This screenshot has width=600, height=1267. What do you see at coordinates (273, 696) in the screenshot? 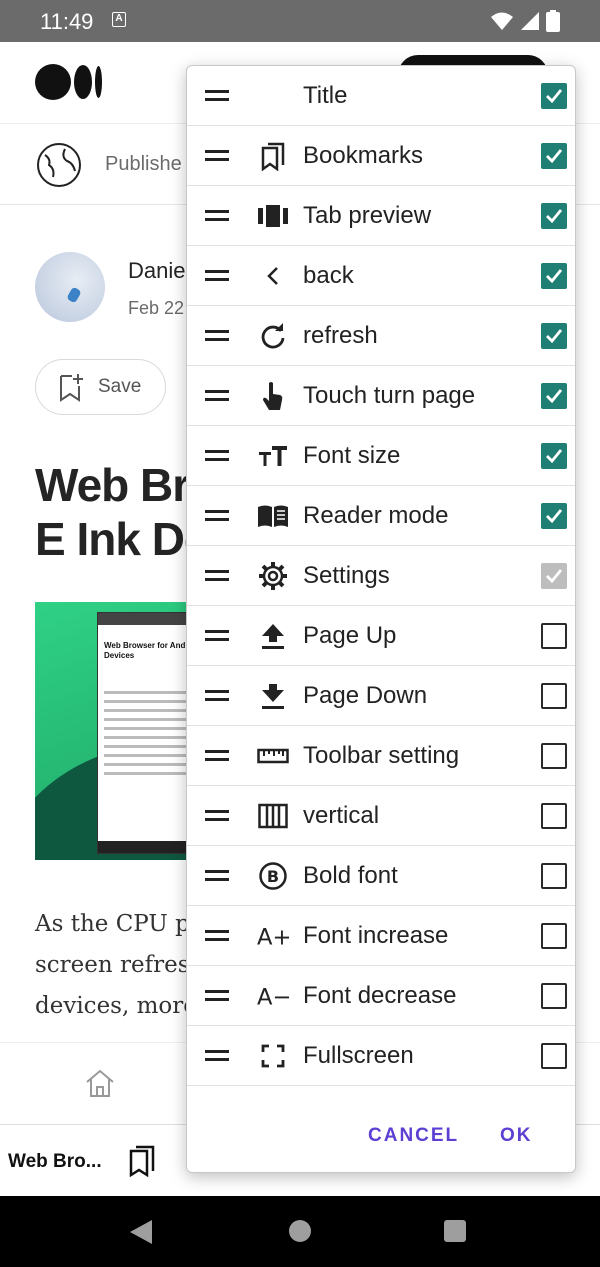
I see `page-down-icon` at bounding box center [273, 696].